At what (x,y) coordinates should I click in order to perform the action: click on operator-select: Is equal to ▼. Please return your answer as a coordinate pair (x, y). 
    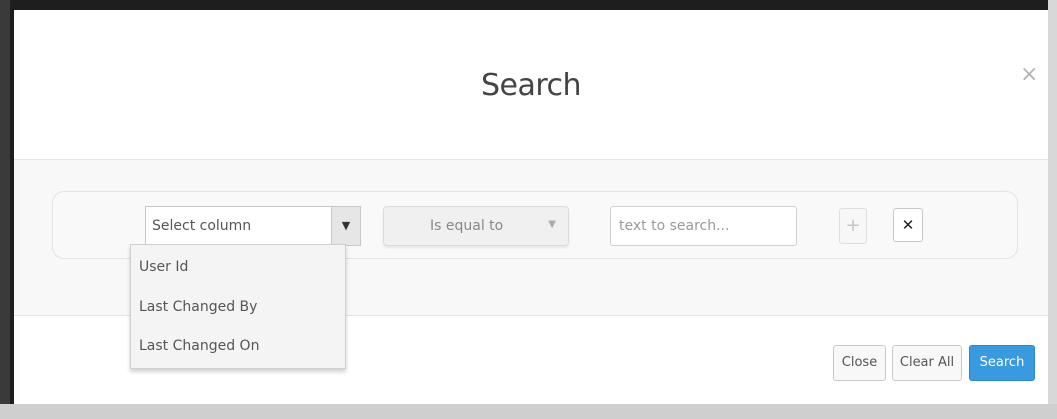
    Looking at the image, I should click on (476, 226).